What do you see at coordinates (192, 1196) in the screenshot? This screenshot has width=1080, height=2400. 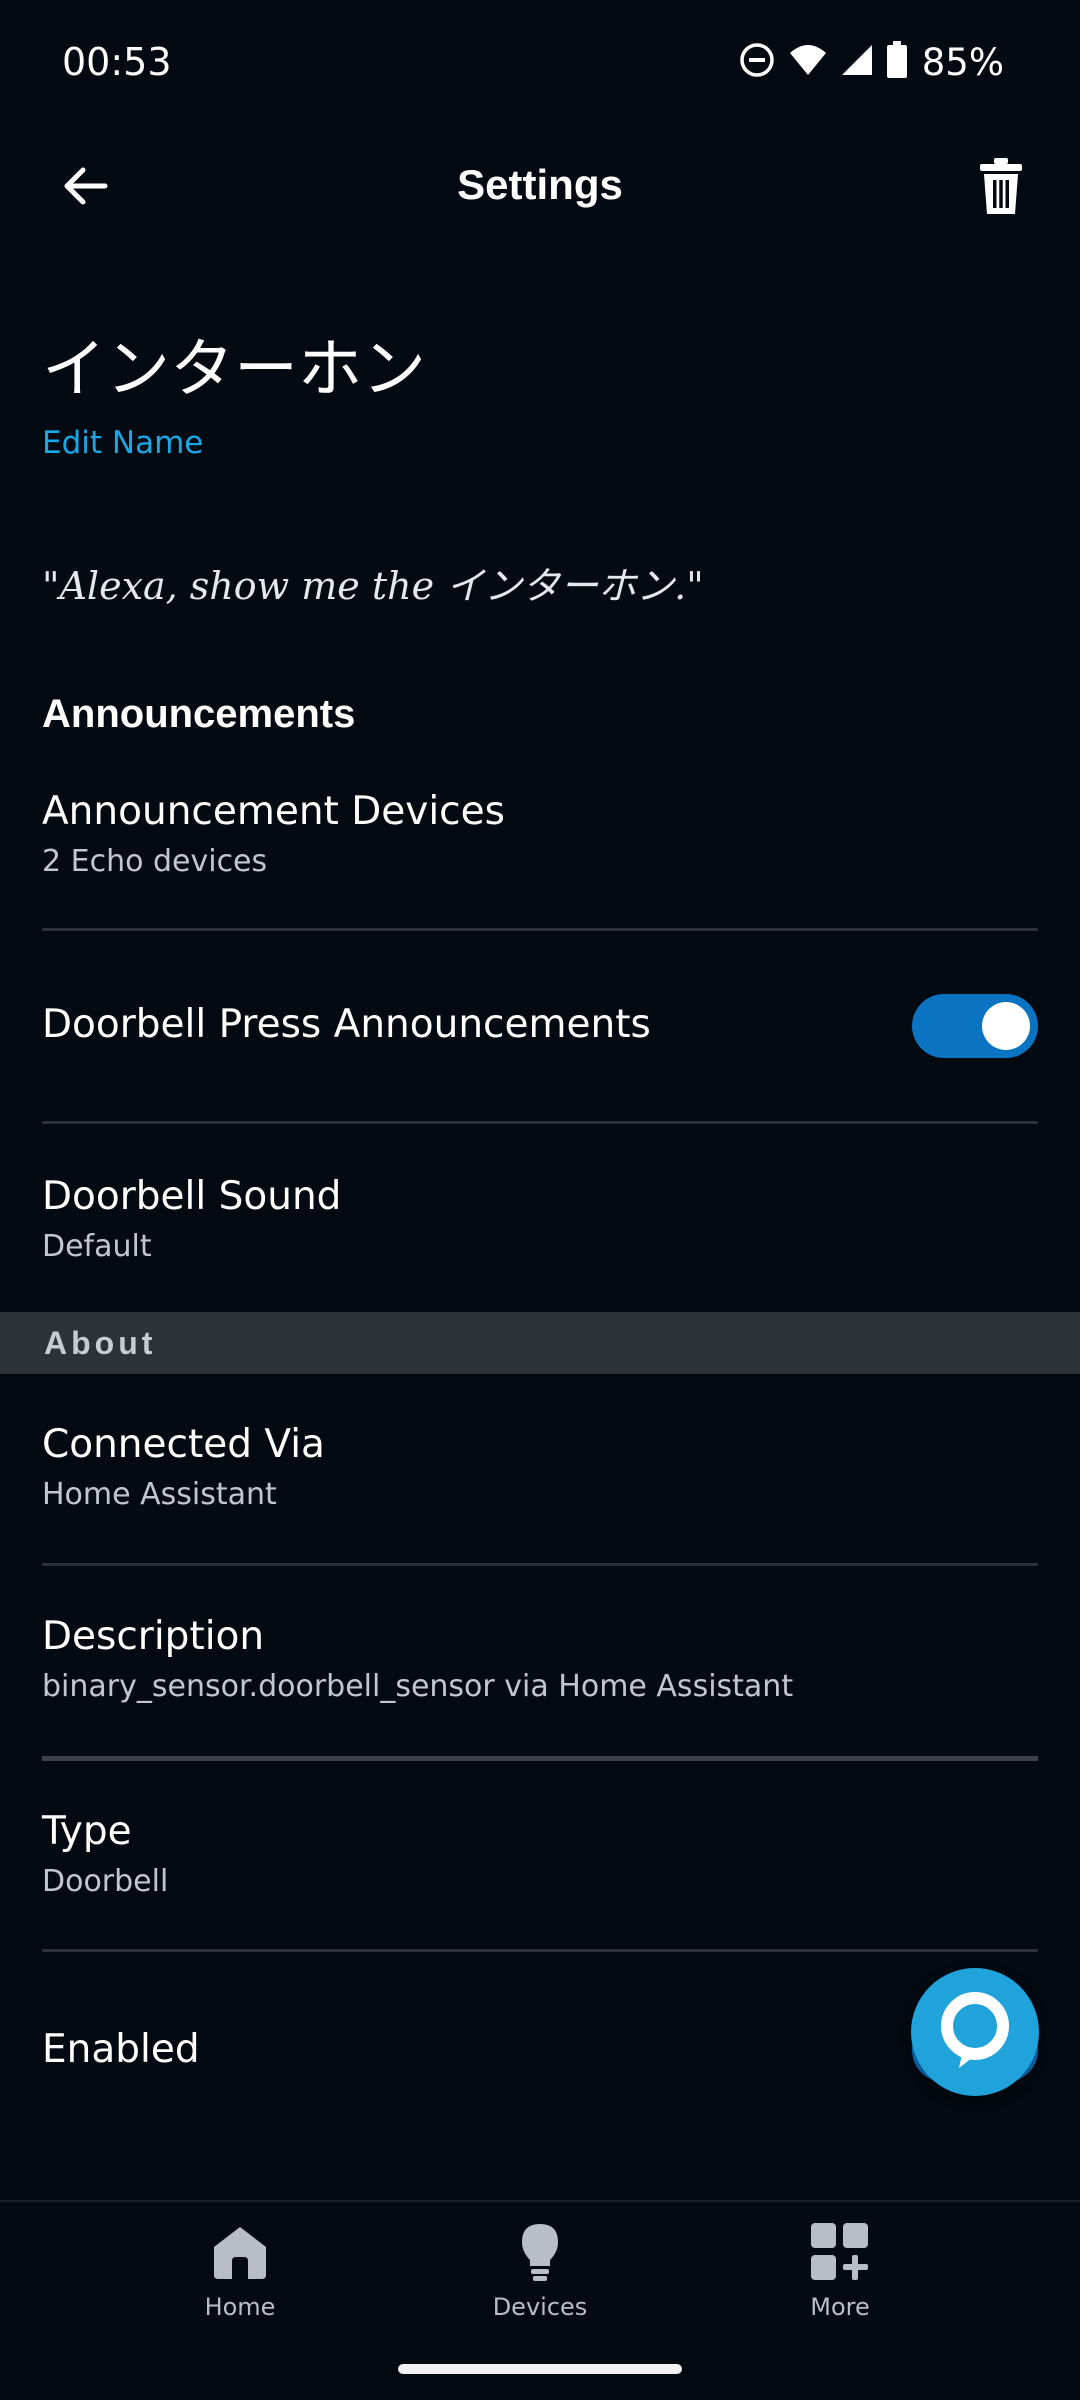 I see `doorbell-sound-title: Doorbell Sound` at bounding box center [192, 1196].